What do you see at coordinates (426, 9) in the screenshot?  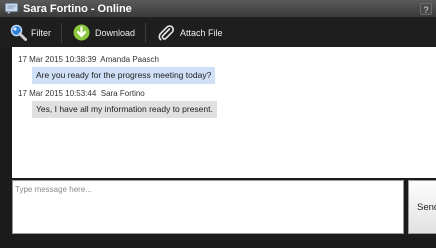 I see `help-button: ?` at bounding box center [426, 9].